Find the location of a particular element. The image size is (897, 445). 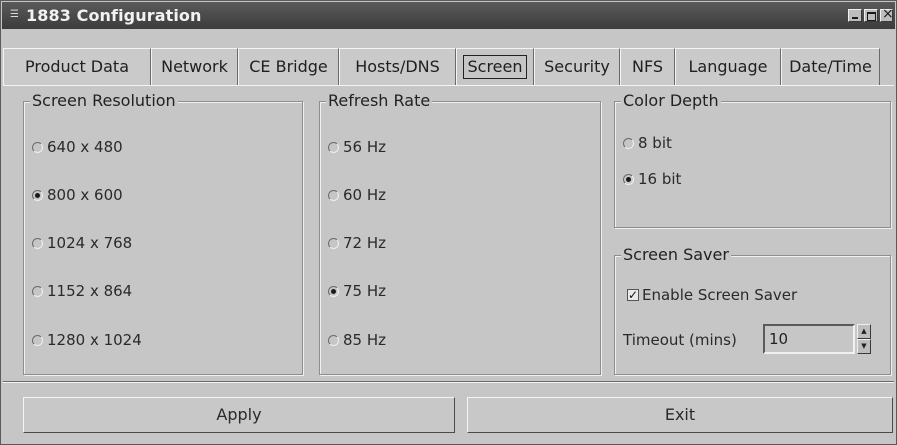

tab-ce-bridge: CE Bridge is located at coordinates (288, 67).